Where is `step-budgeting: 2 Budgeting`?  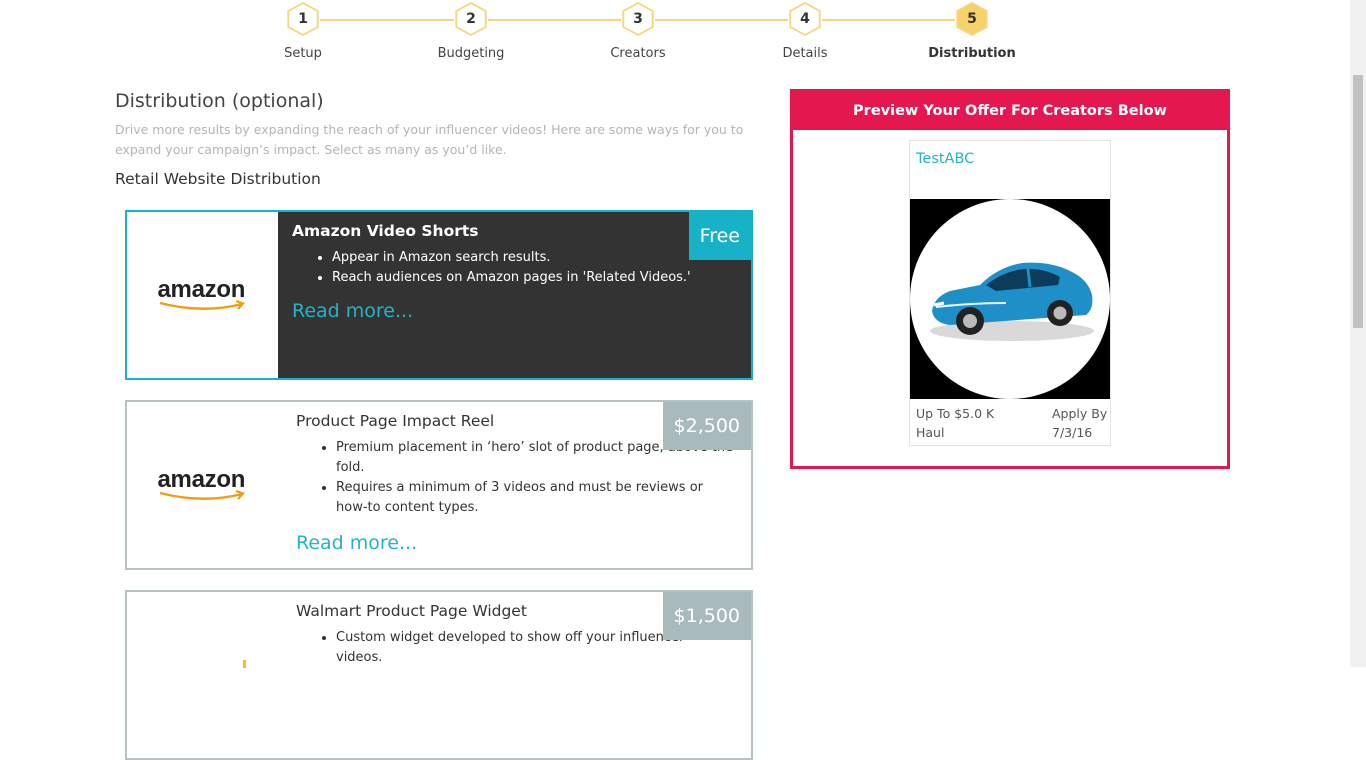 step-budgeting: 2 Budgeting is located at coordinates (471, 31).